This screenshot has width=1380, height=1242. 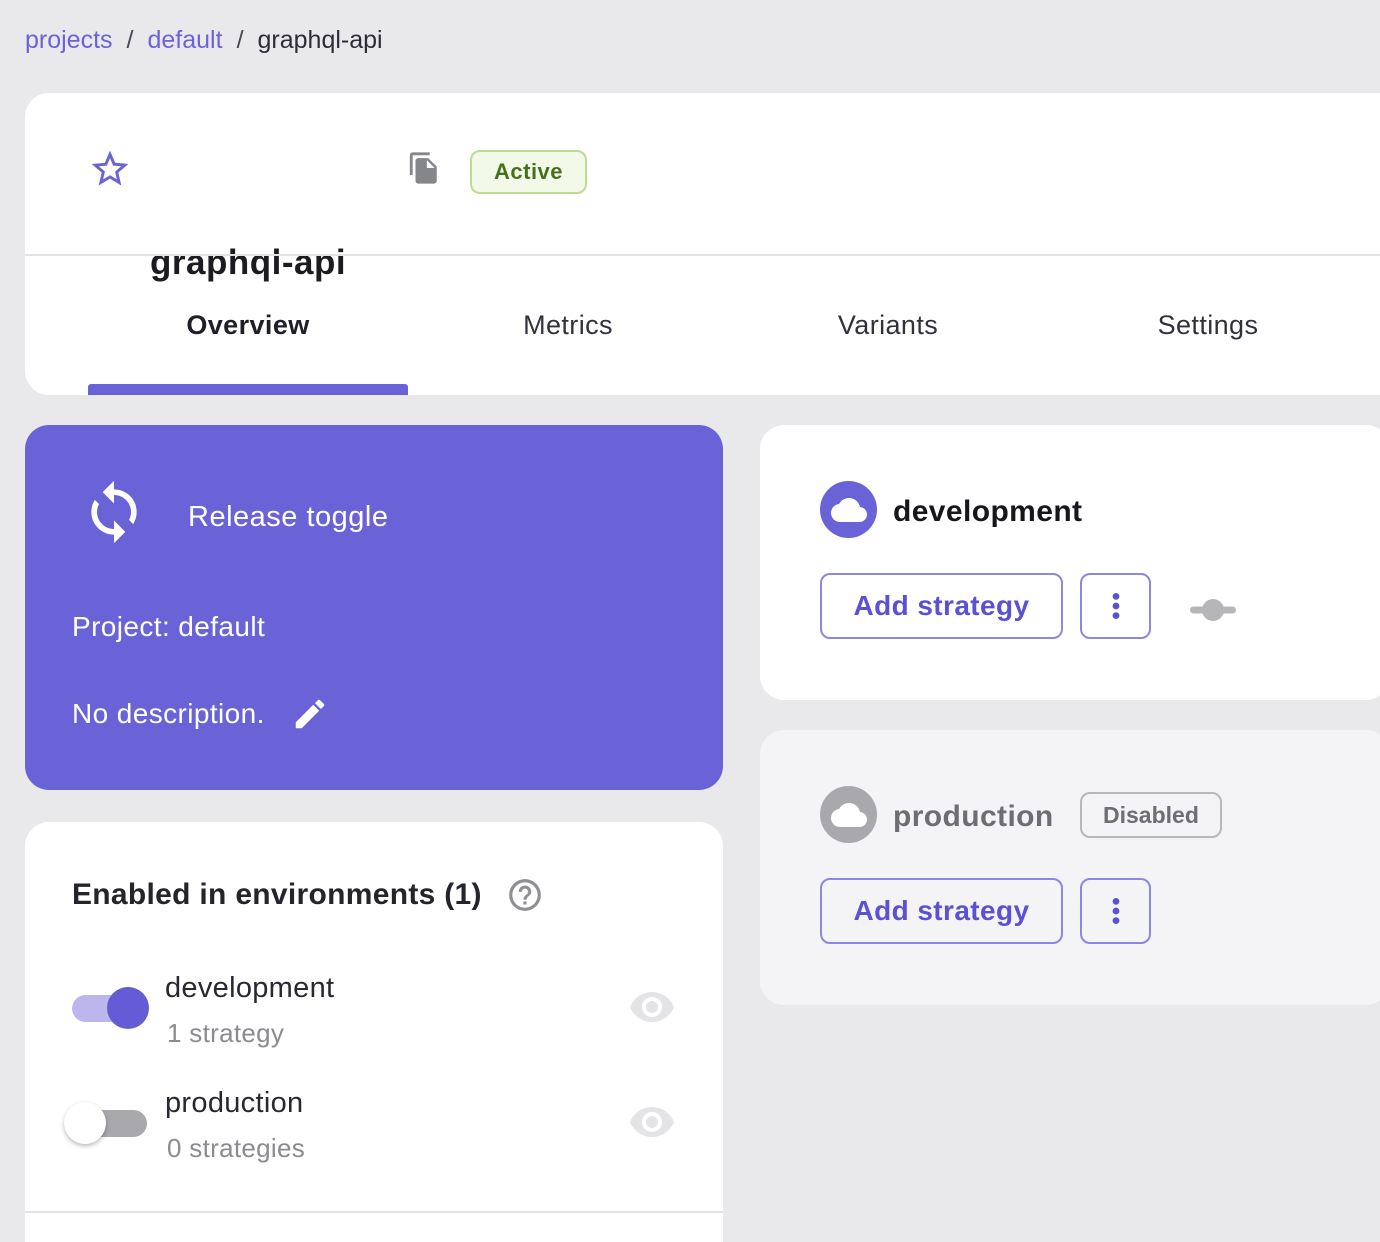 What do you see at coordinates (248, 325) in the screenshot?
I see `tab-overview: Overview` at bounding box center [248, 325].